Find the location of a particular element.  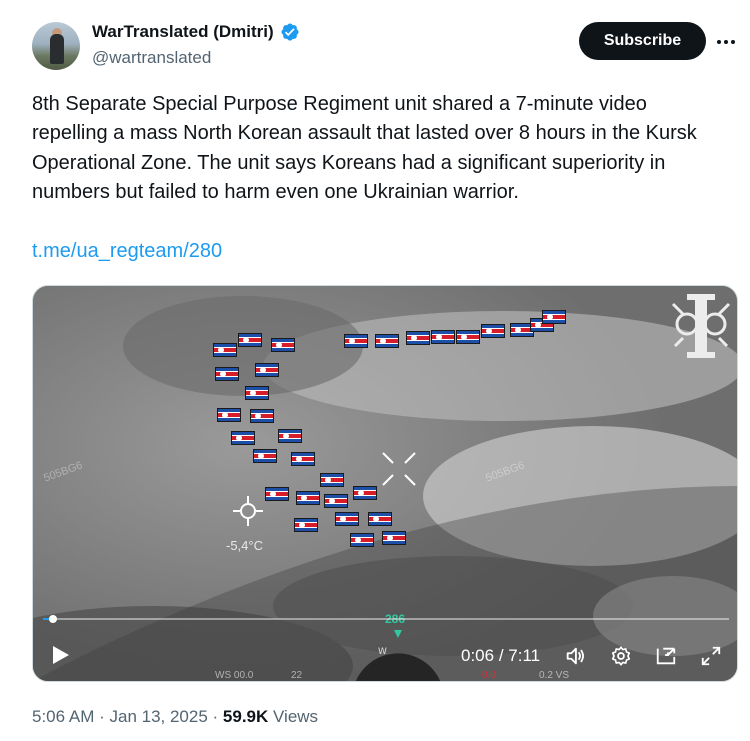

author-handle: @wartranslated is located at coordinates (151, 58).